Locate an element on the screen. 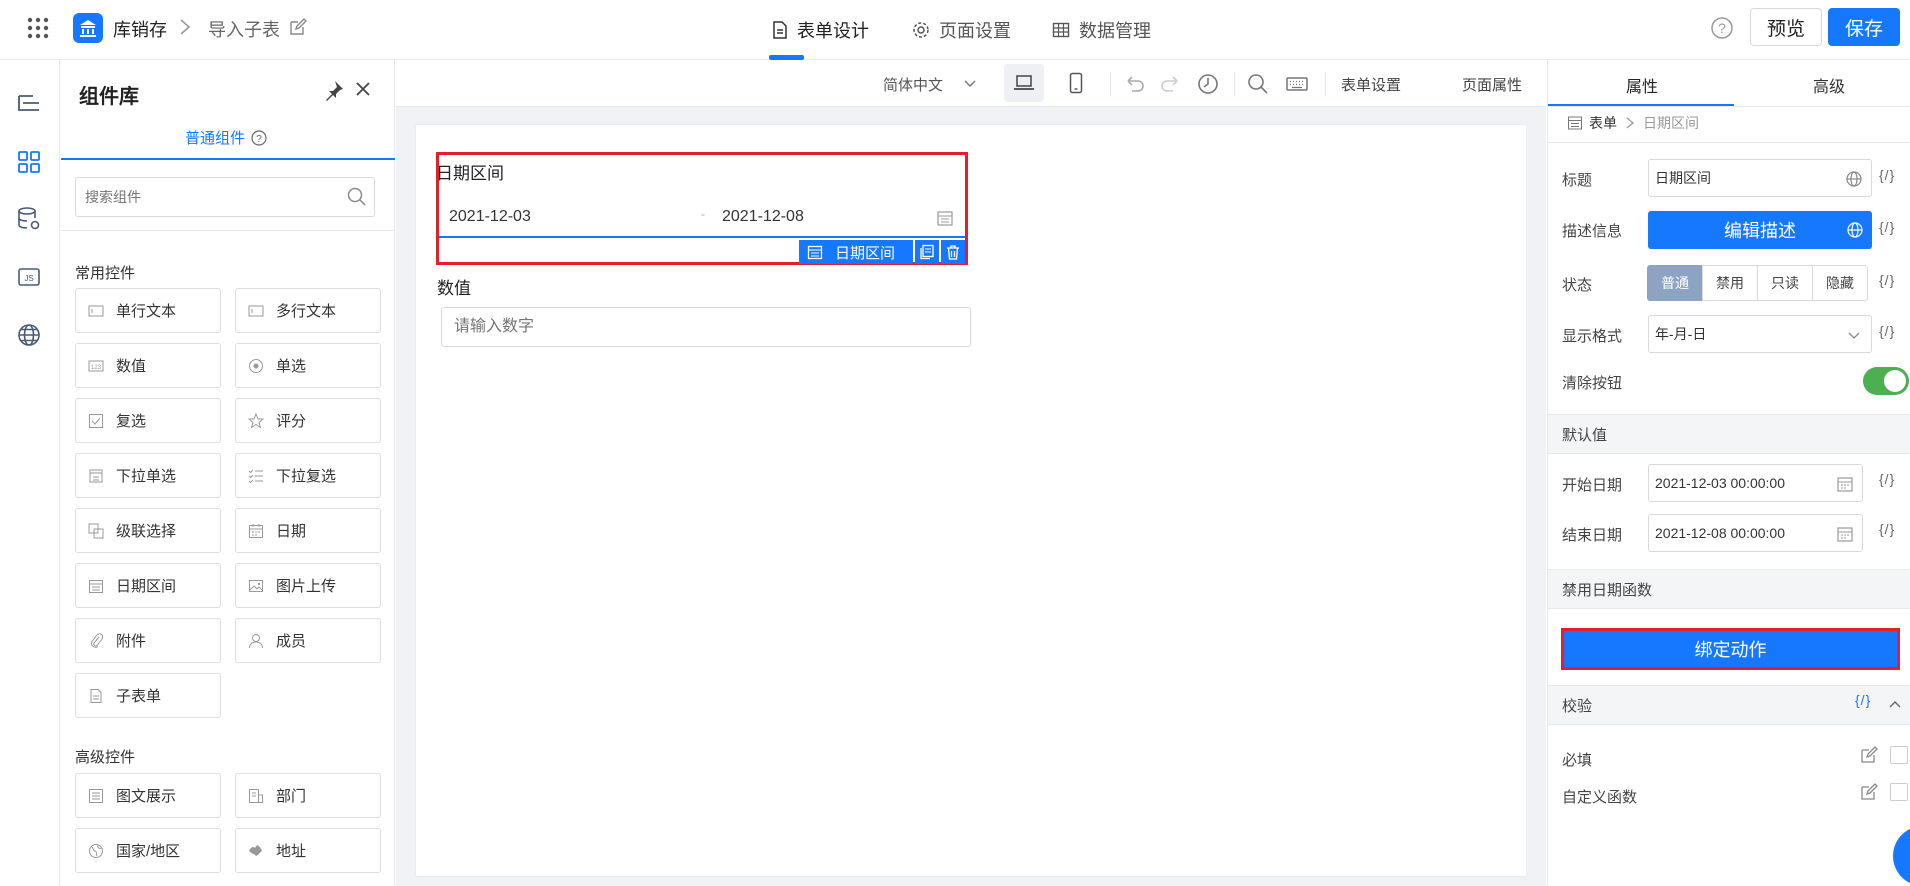 This screenshot has height=886, width=1910. tab-page-settings: 页面设置 is located at coordinates (961, 30).